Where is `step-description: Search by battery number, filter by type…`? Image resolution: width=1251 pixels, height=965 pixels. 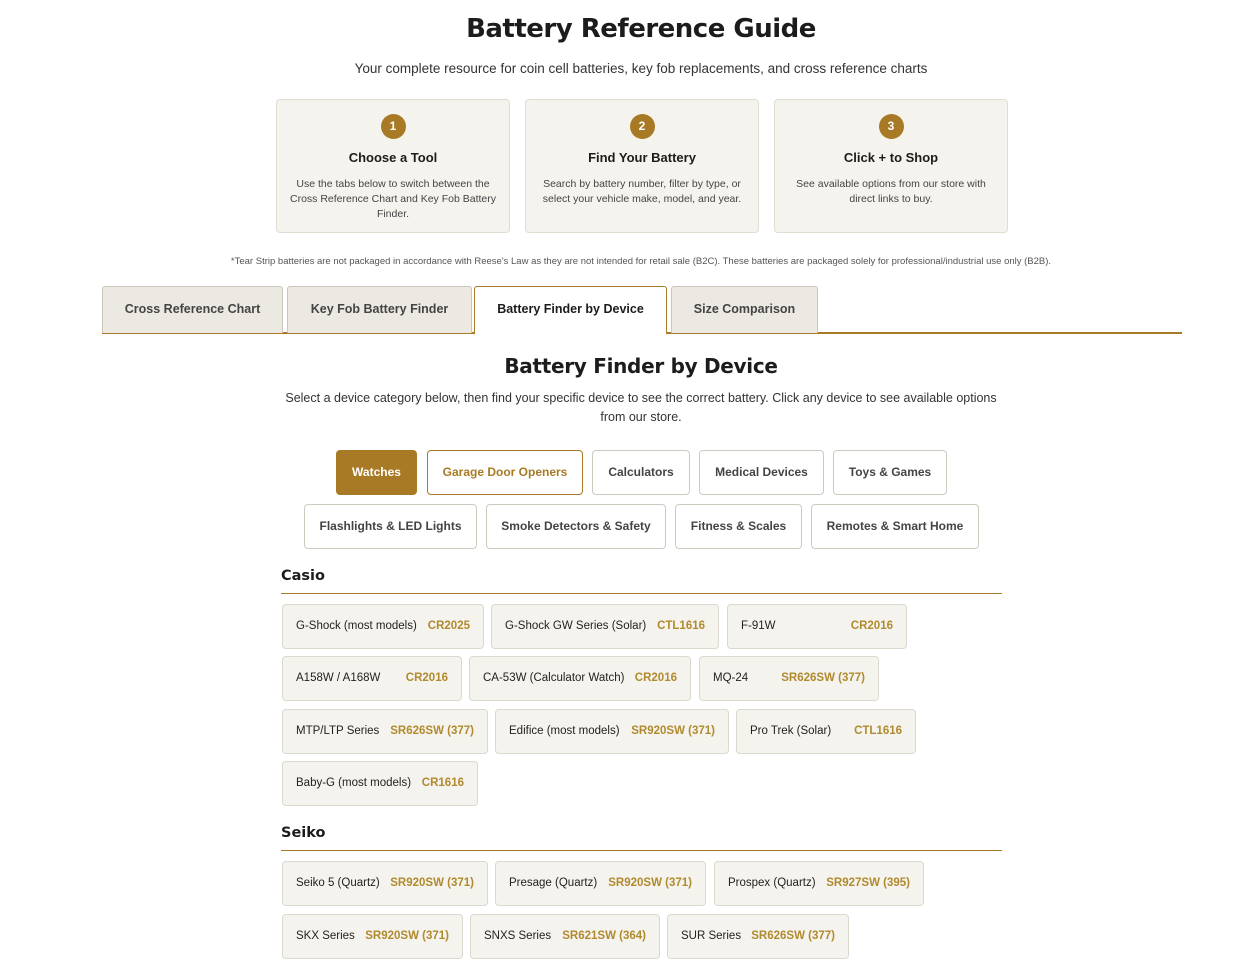
step-description: Search by battery number, filter by type… is located at coordinates (642, 191).